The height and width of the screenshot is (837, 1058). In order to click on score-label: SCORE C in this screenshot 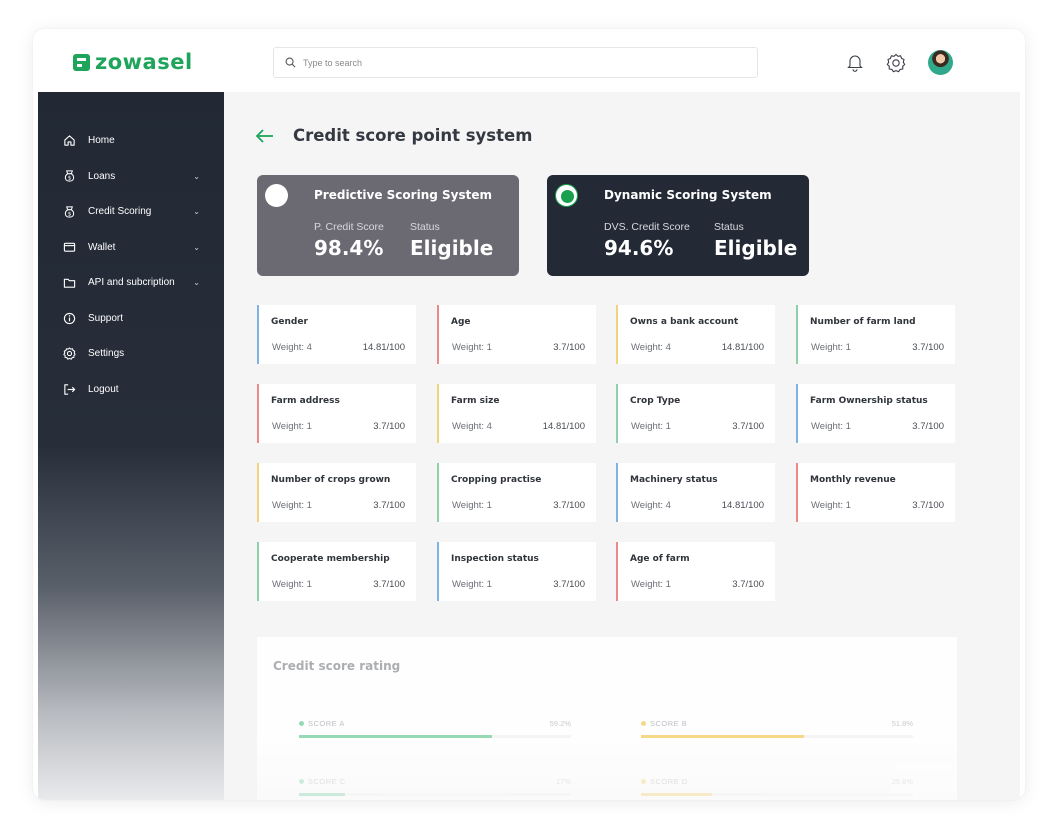, I will do `click(322, 781)`.